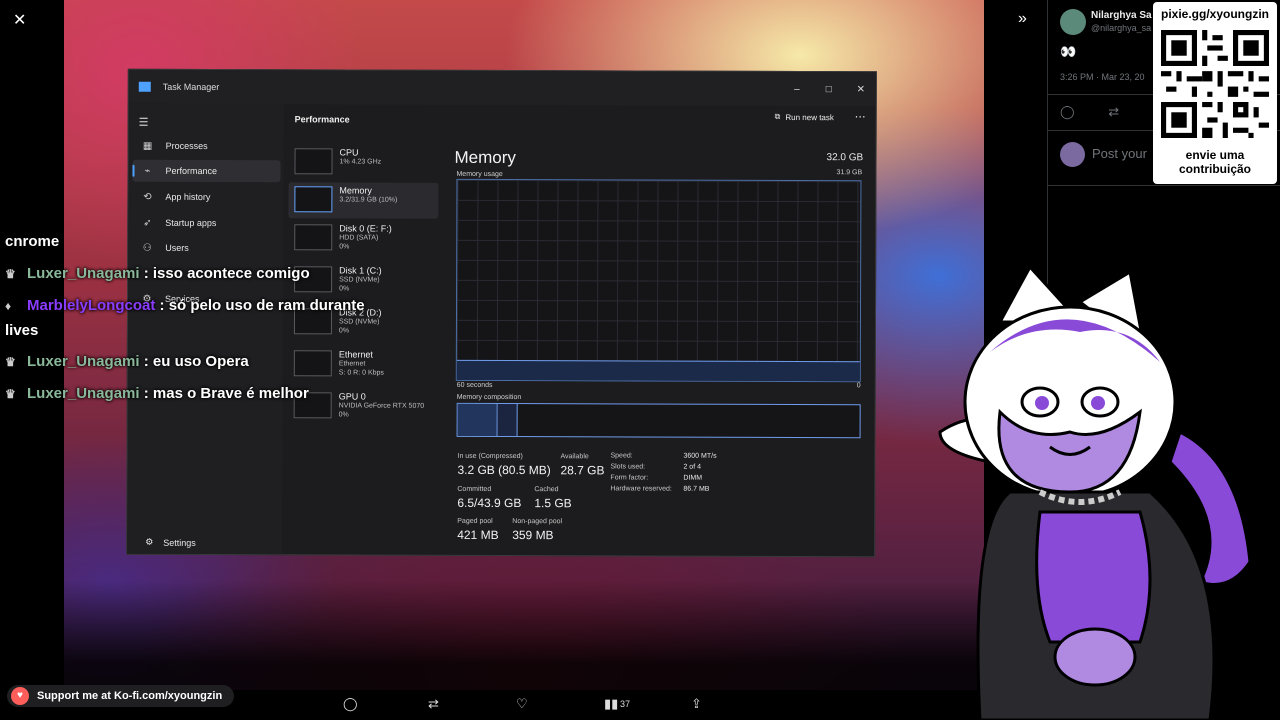 This screenshot has height=720, width=1280. What do you see at coordinates (658, 420) in the screenshot?
I see `memory-composition-bar` at bounding box center [658, 420].